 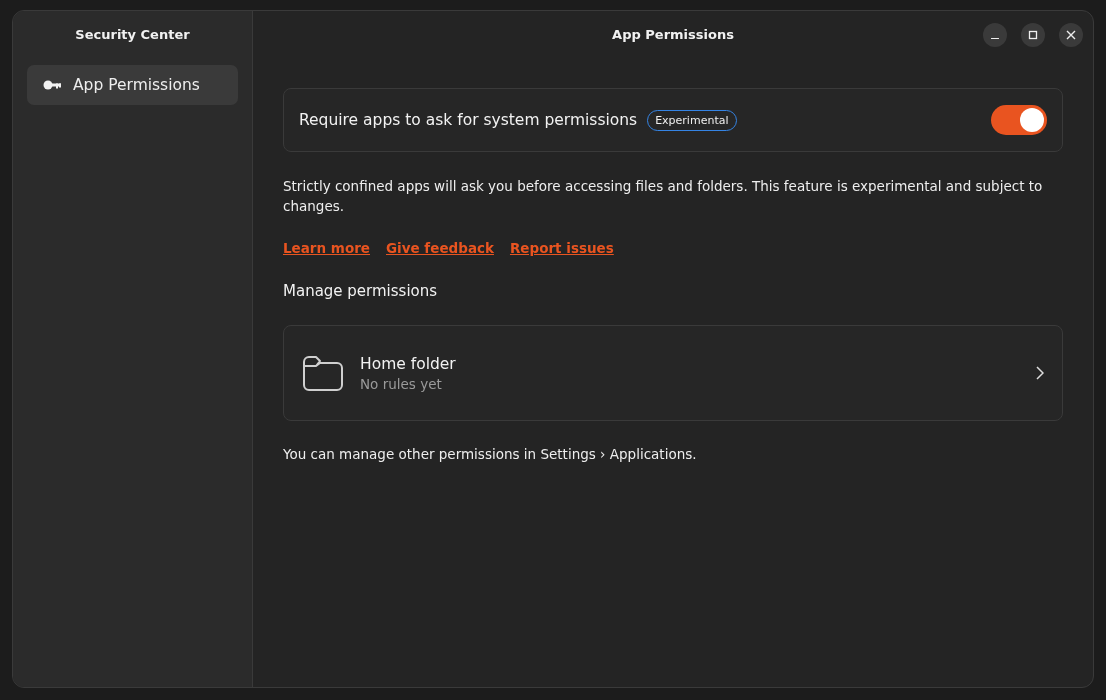 I want to click on row-subtitle: No rules yet, so click(x=401, y=383).